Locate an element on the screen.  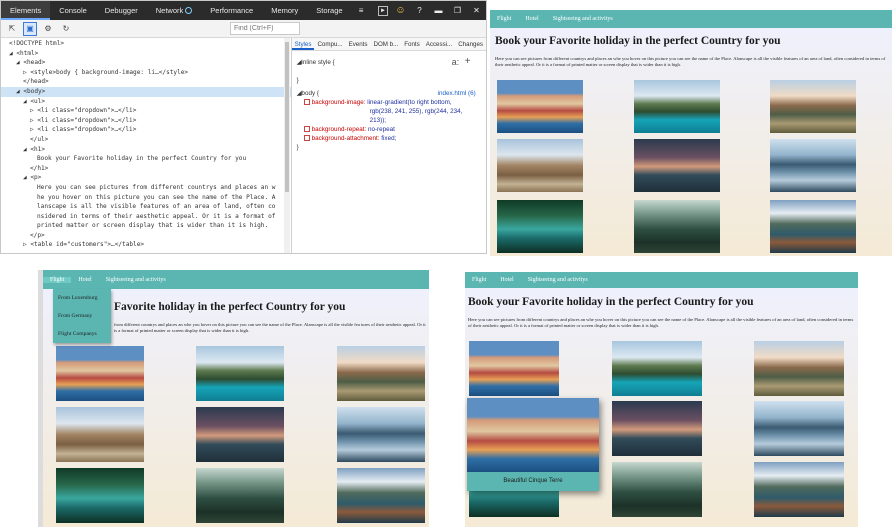
dom-node-line: </ul> is located at coordinates (146, 140).